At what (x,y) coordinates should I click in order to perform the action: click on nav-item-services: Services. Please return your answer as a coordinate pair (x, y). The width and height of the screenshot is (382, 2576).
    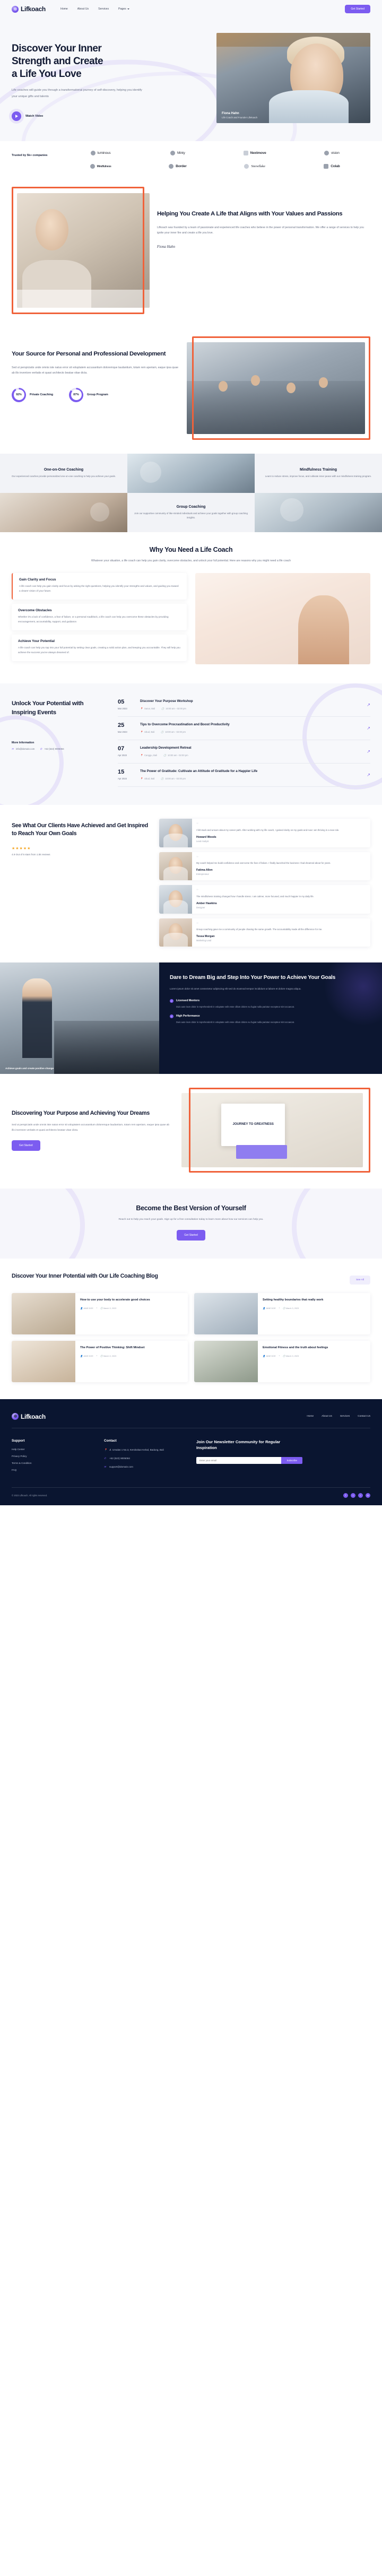
    Looking at the image, I should click on (103, 9).